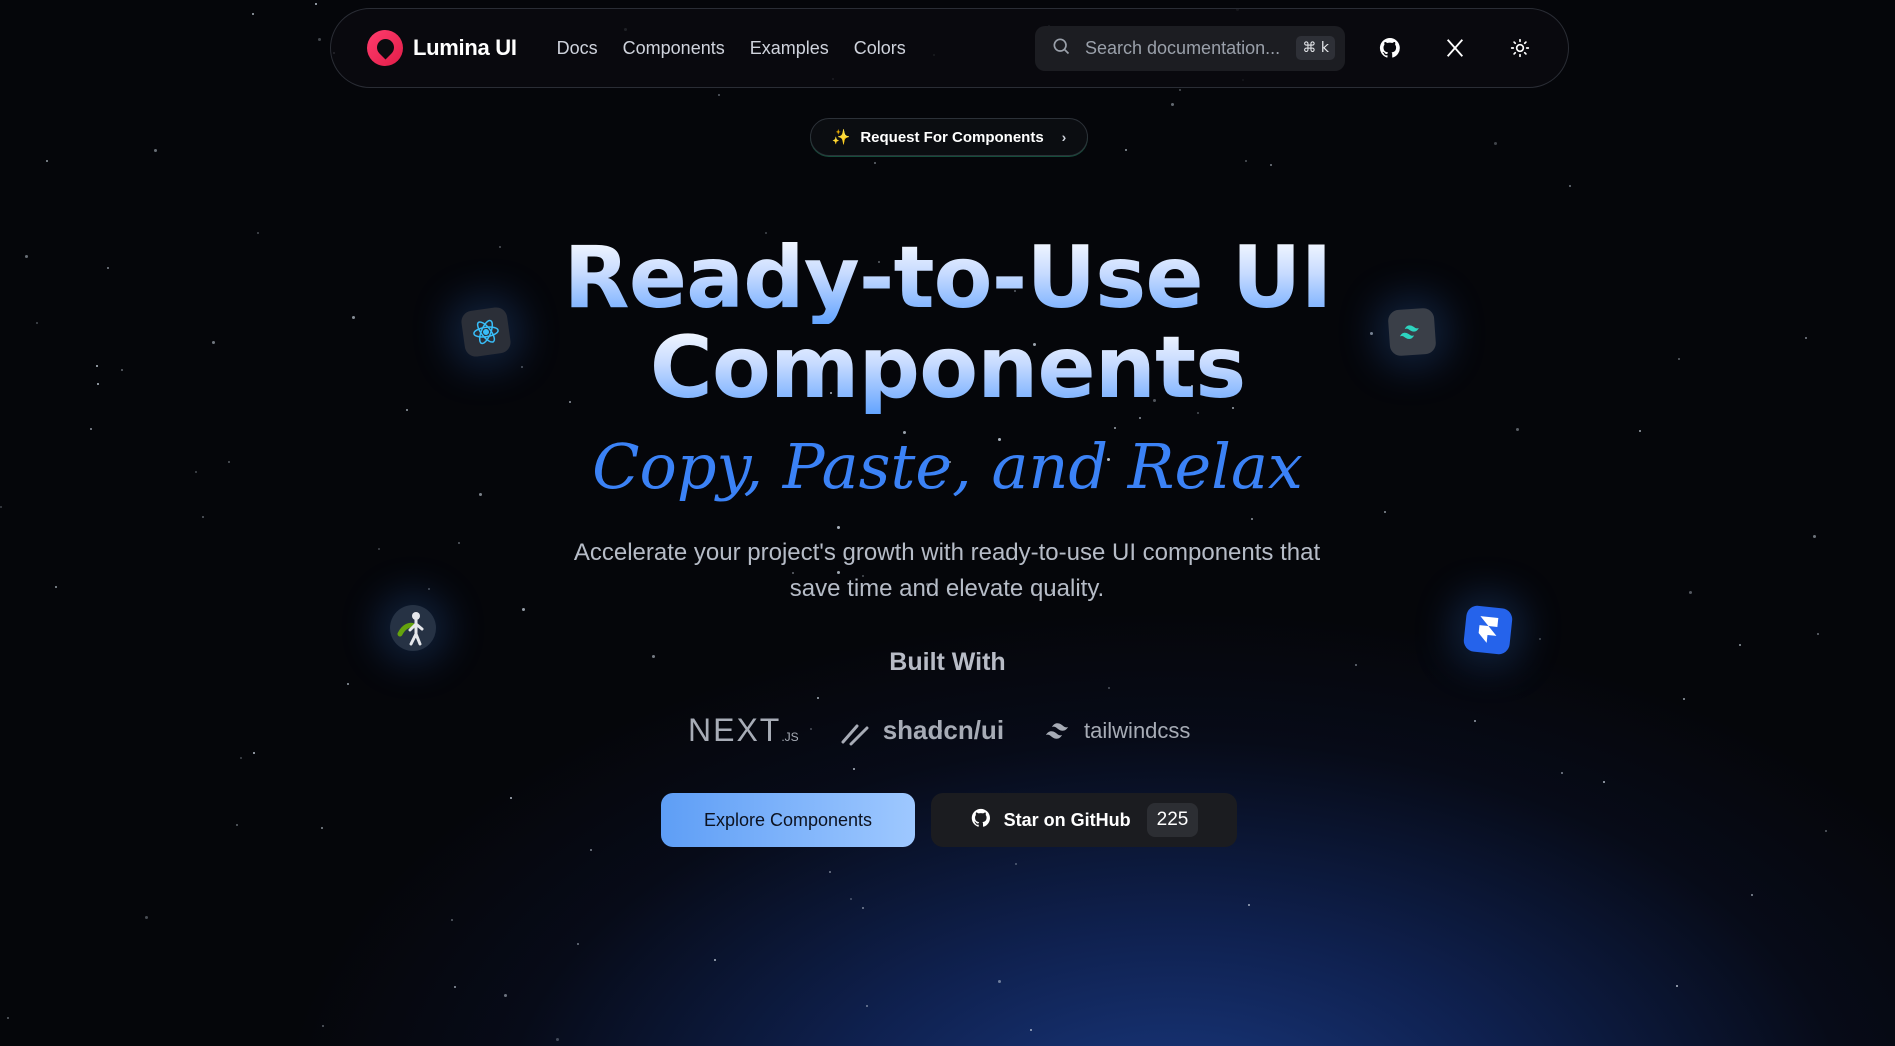  Describe the element at coordinates (385, 48) in the screenshot. I see `brand-logo` at that location.